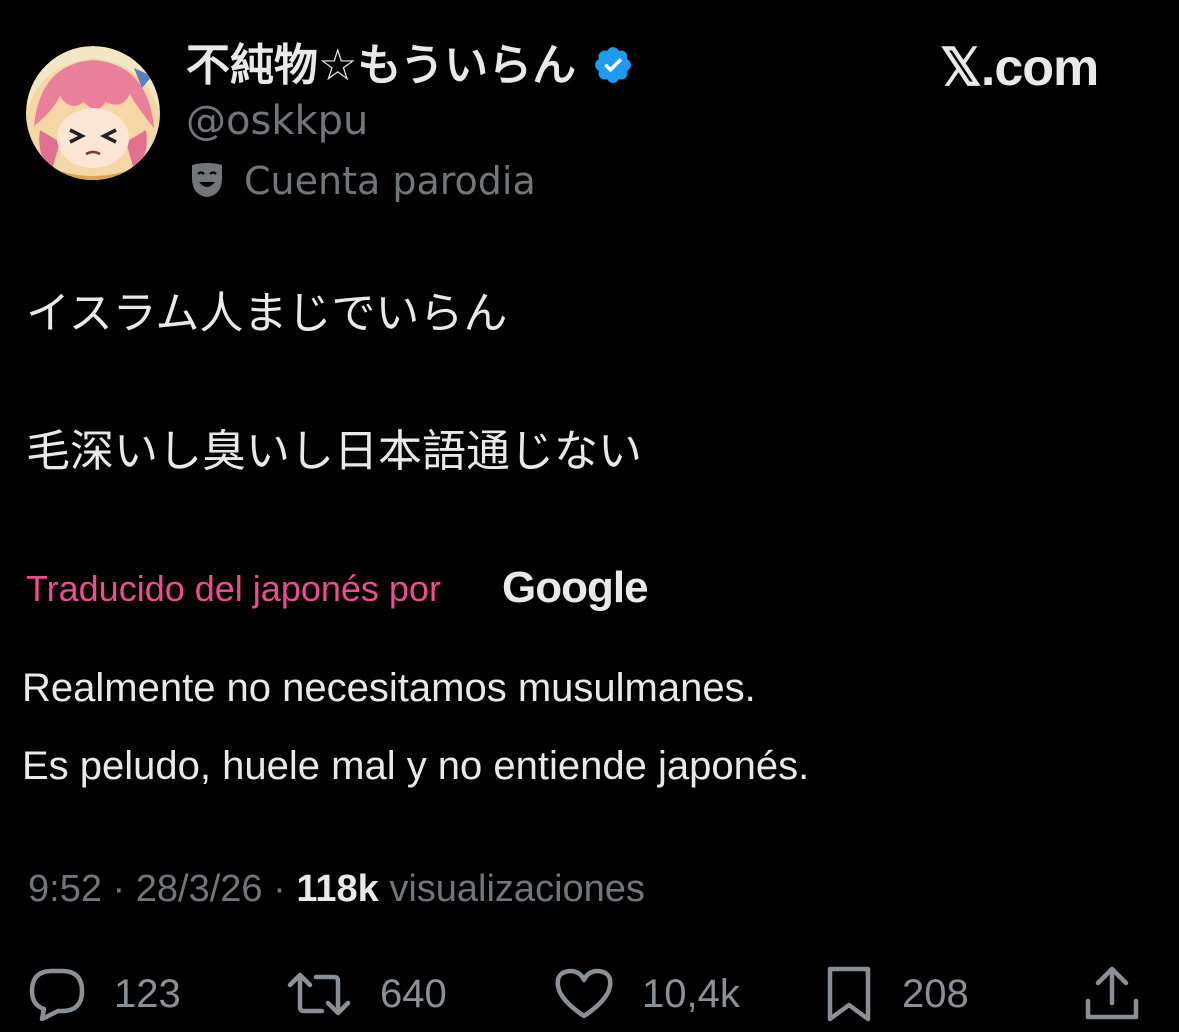 This screenshot has height=1032, width=1179. I want to click on anime-avatar-icon, so click(93, 113).